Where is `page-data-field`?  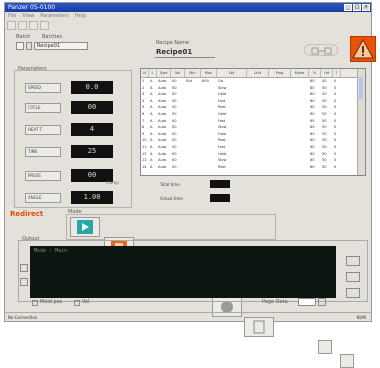
page-data-field is located at coordinates (307, 302).